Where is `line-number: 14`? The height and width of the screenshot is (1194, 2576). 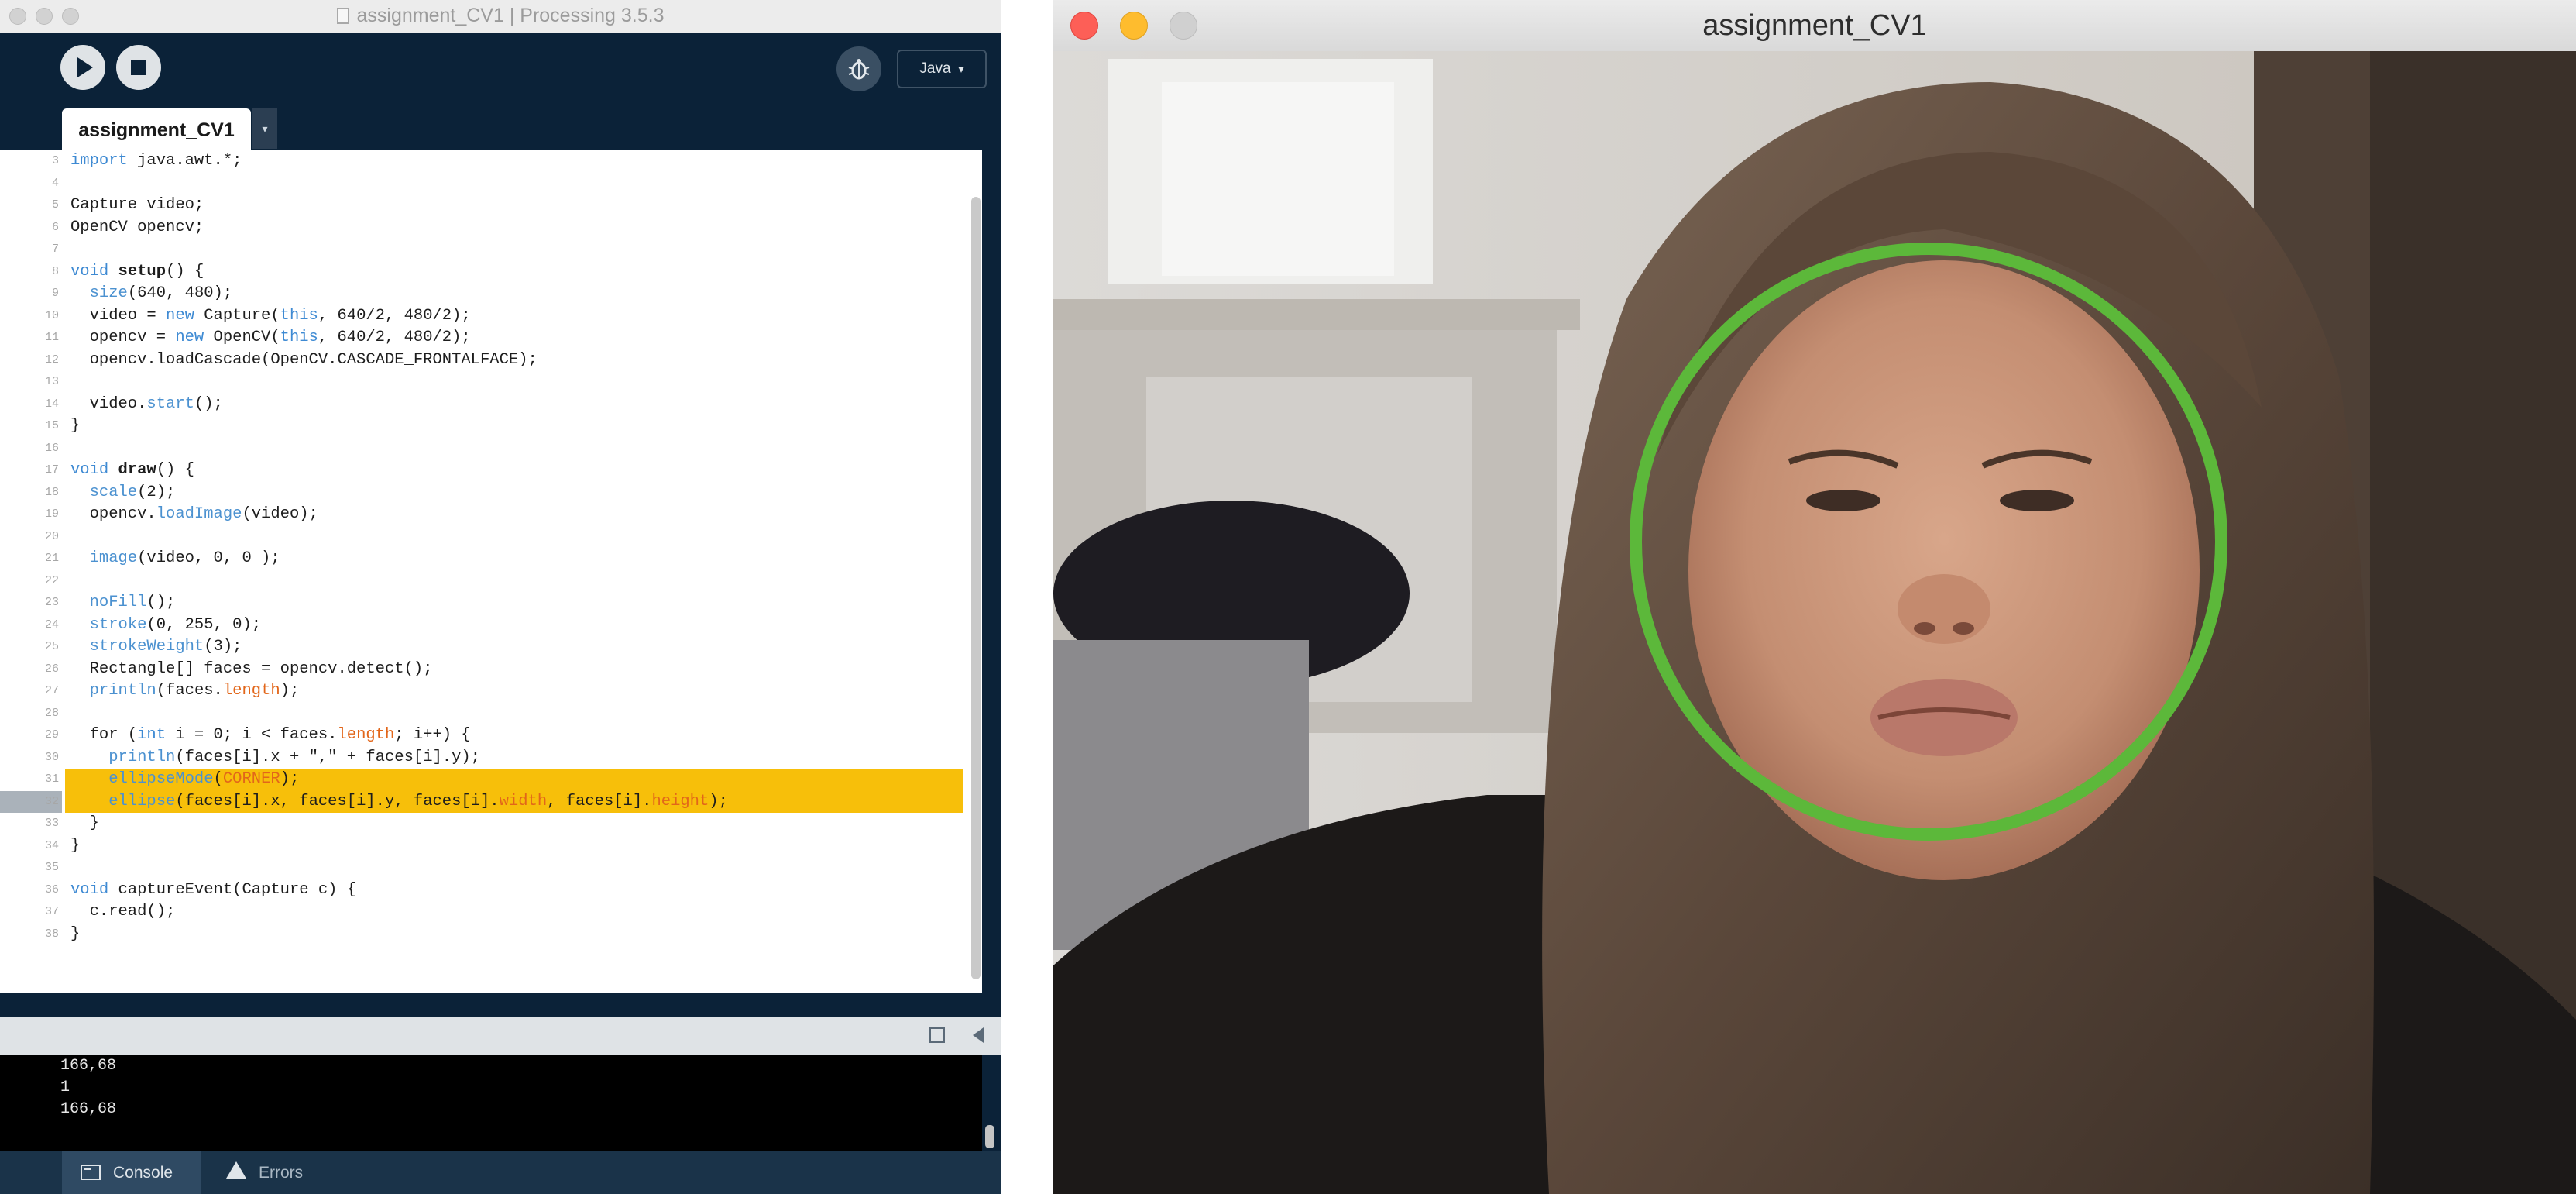 line-number: 14 is located at coordinates (51, 404).